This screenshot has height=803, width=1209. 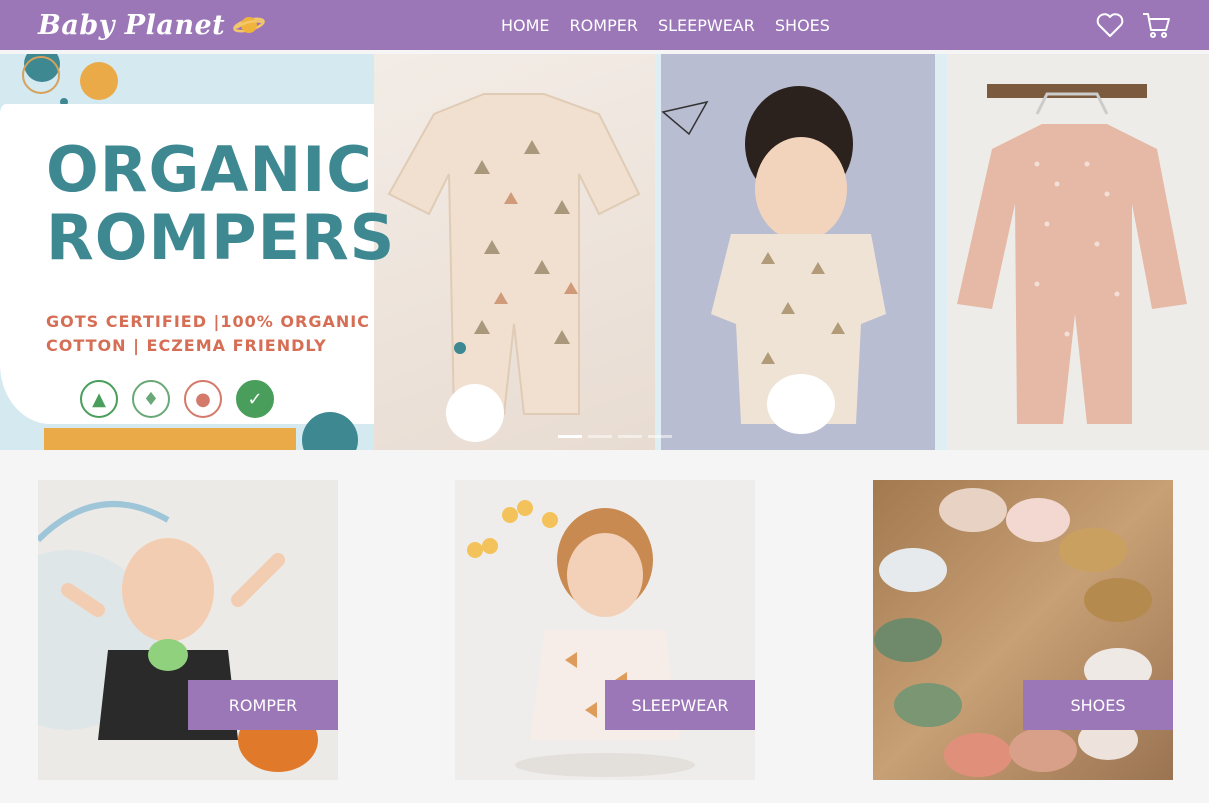 What do you see at coordinates (685, 118) in the screenshot?
I see `paper-plane-icon` at bounding box center [685, 118].